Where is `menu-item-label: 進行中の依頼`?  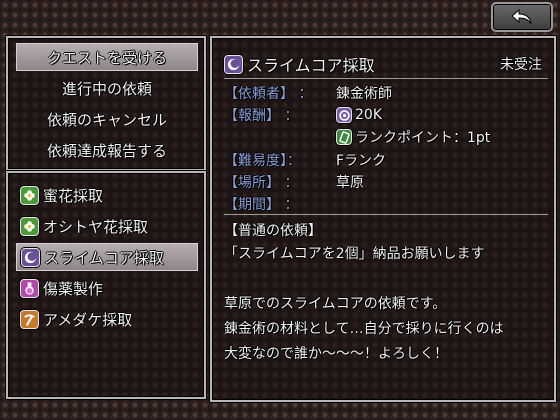
menu-item-label: 進行中の依頼 is located at coordinates (106, 88).